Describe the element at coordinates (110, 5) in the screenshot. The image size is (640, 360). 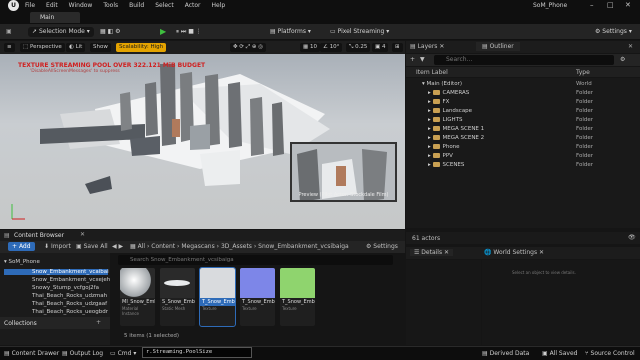
I see `menu-tools: Tools` at that location.